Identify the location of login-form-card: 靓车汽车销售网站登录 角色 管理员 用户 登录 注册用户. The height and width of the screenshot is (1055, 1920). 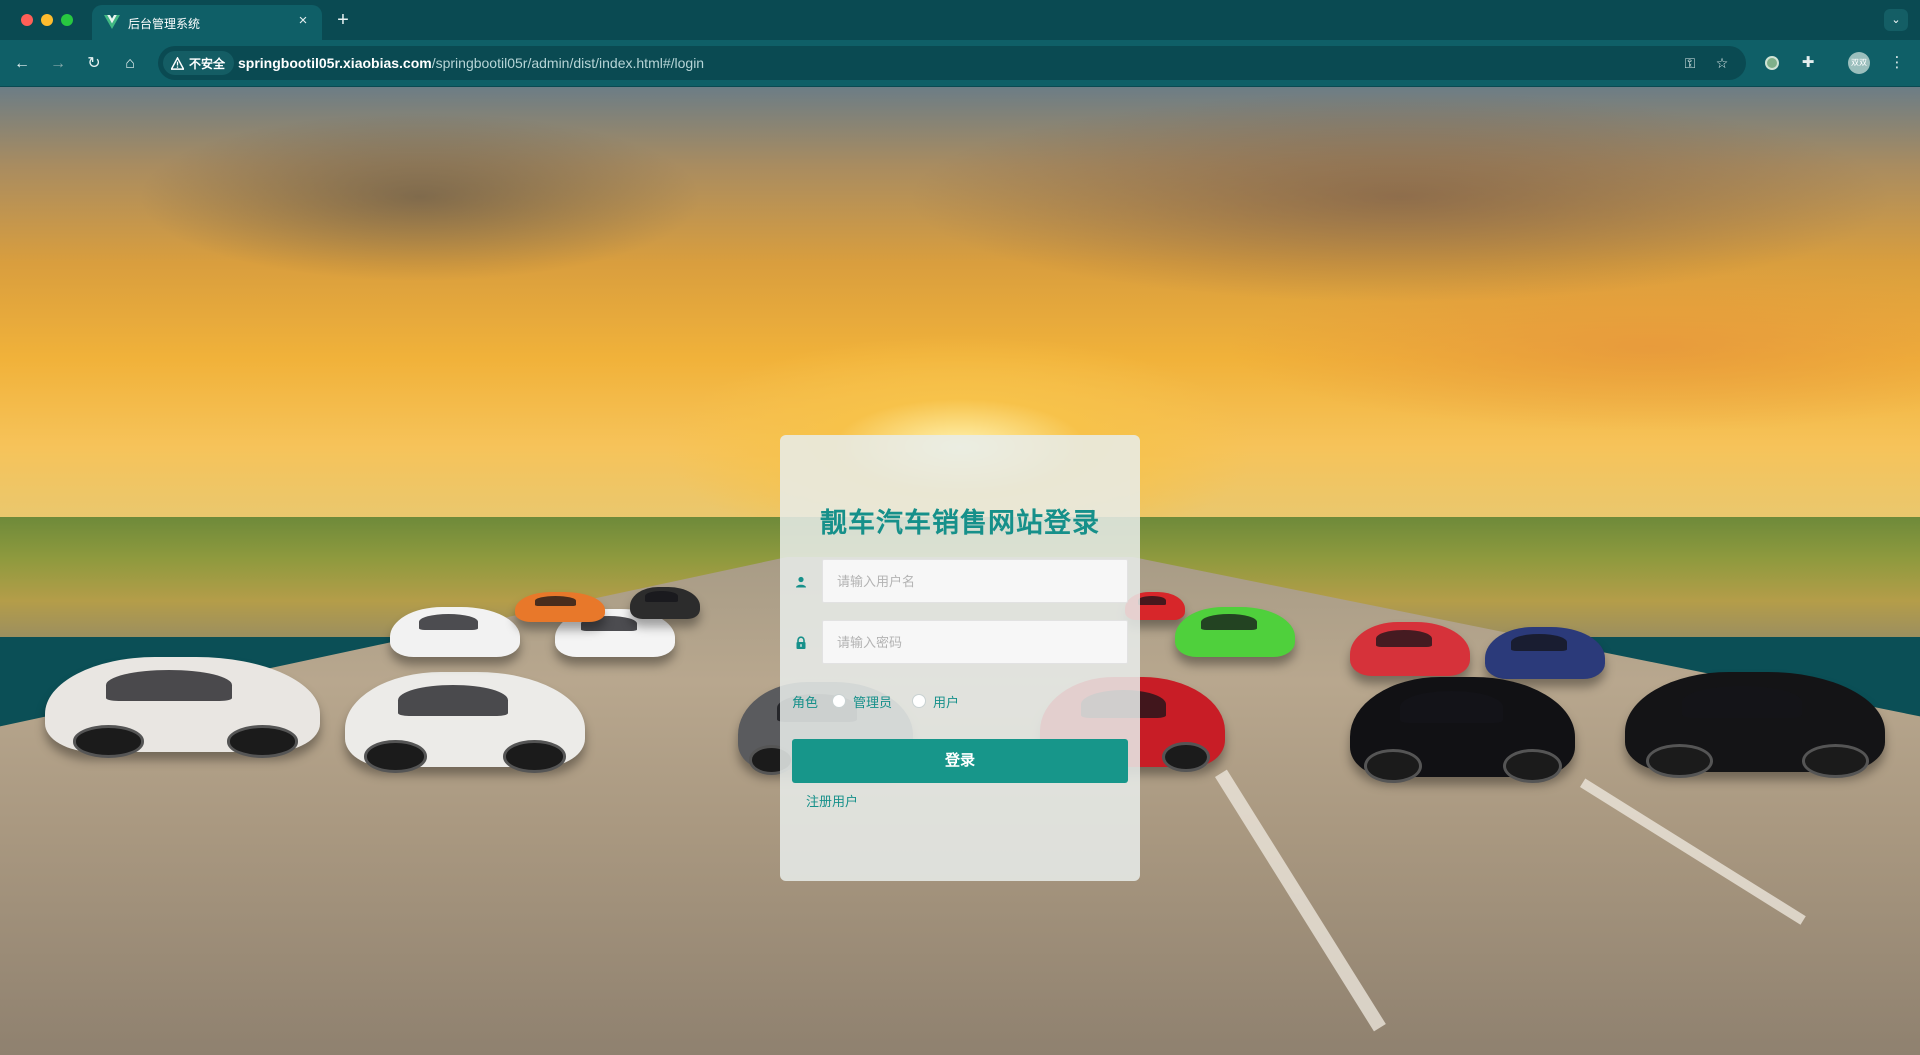
(960, 658).